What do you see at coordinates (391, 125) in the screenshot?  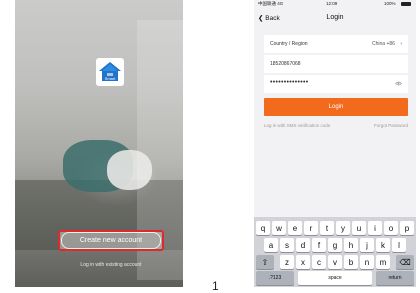 I see `forgot-password-link: Forgot Password` at bounding box center [391, 125].